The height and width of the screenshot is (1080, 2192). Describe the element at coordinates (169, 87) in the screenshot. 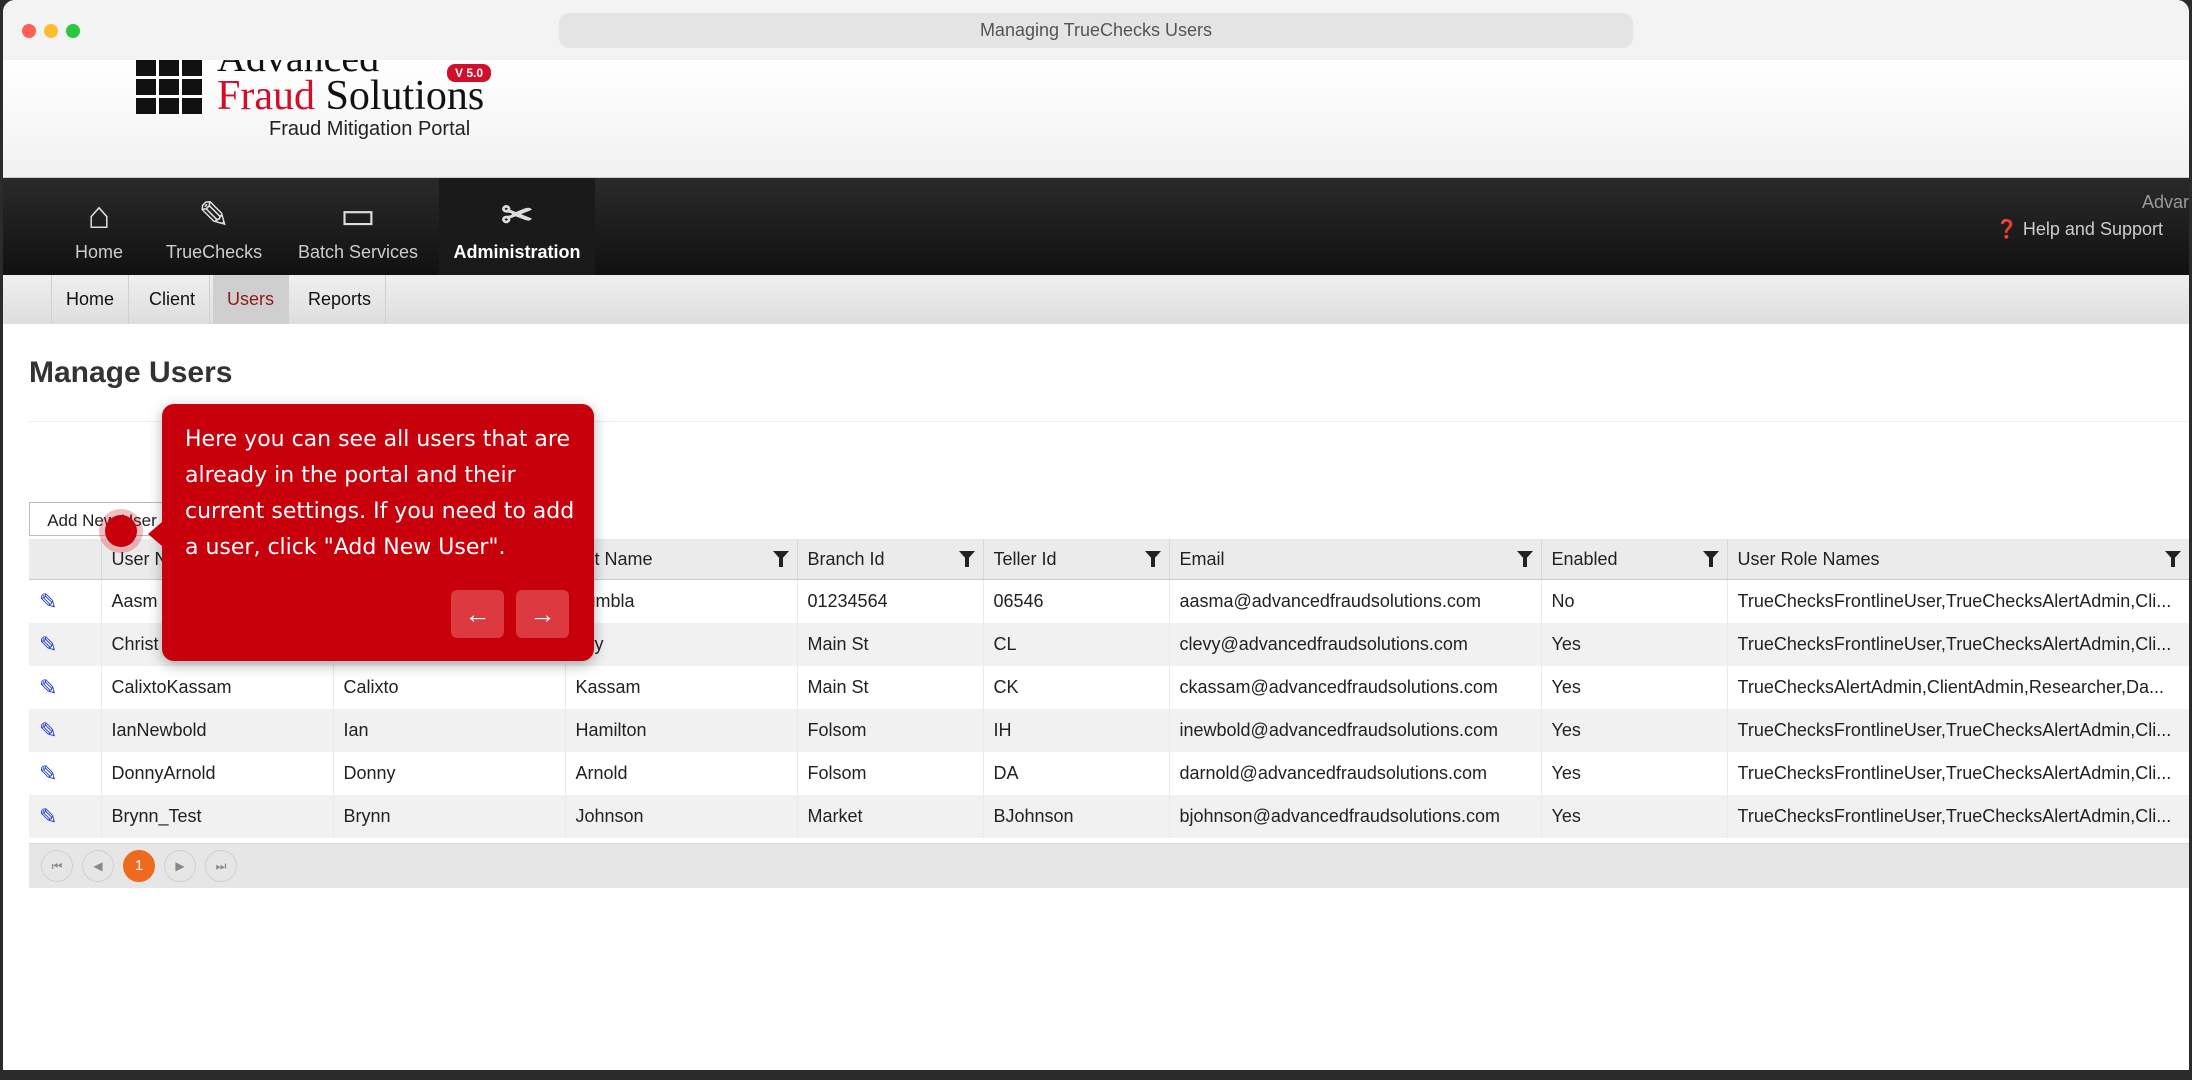

I see `logo-grid-icon` at that location.